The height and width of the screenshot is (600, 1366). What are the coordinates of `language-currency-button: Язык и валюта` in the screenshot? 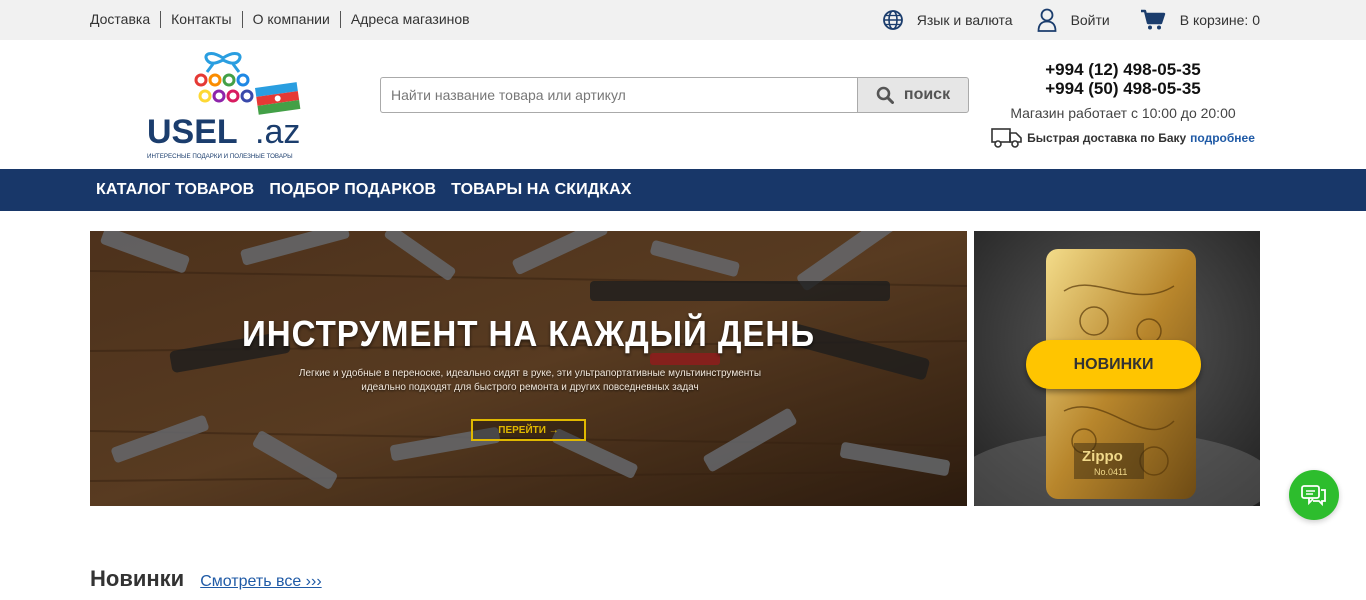 It's located at (947, 20).